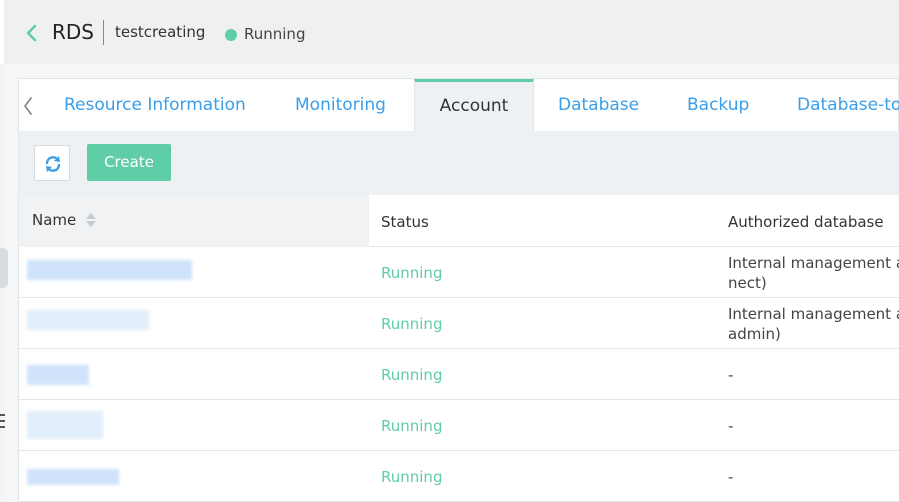 Image resolution: width=899 pixels, height=502 pixels. I want to click on table-header: Name Status Authorized database, so click(459, 221).